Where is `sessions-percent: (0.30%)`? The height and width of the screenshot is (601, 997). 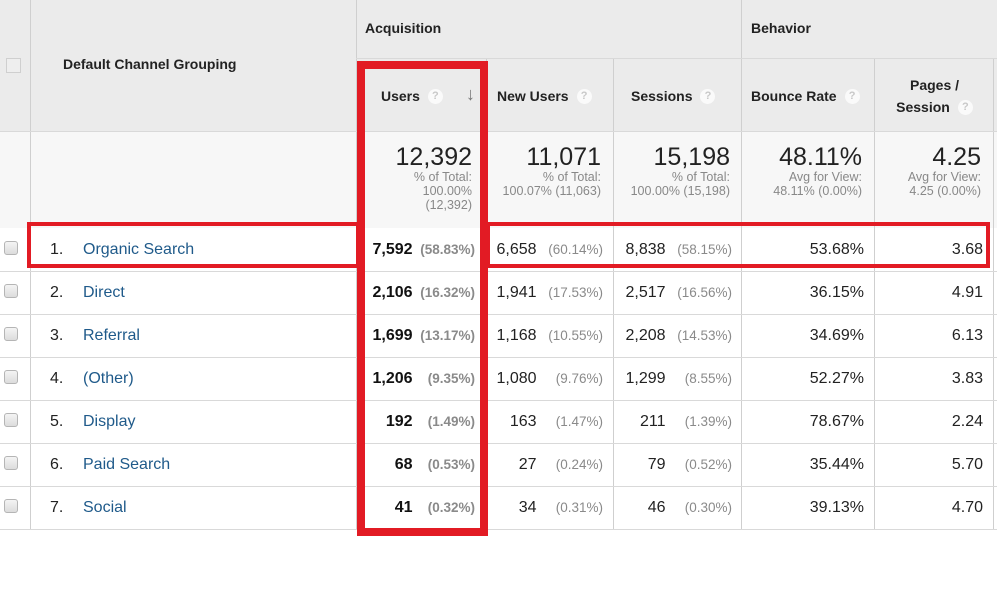 sessions-percent: (0.30%) is located at coordinates (708, 507).